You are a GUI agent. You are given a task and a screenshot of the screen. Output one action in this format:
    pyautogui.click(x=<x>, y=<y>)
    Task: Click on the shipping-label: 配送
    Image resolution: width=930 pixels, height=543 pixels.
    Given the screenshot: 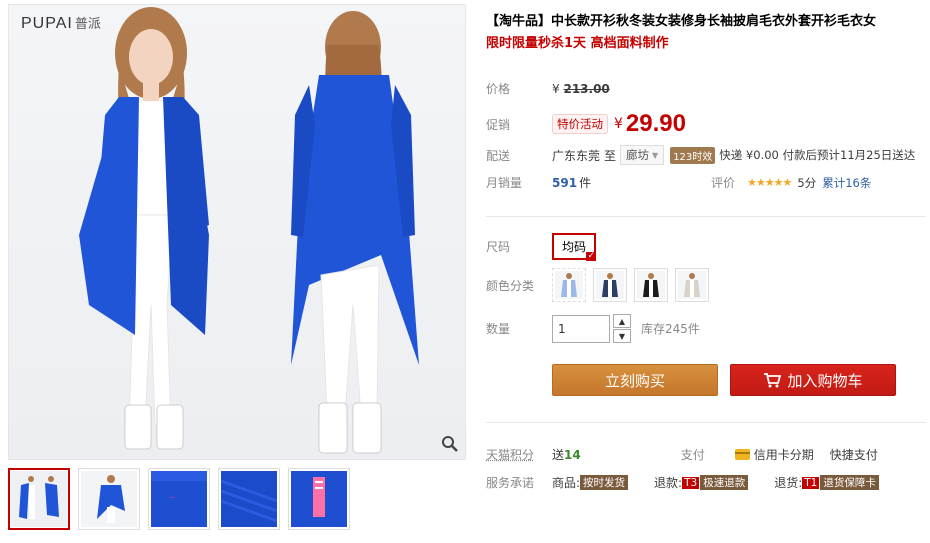 What is the action you would take?
    pyautogui.click(x=498, y=155)
    